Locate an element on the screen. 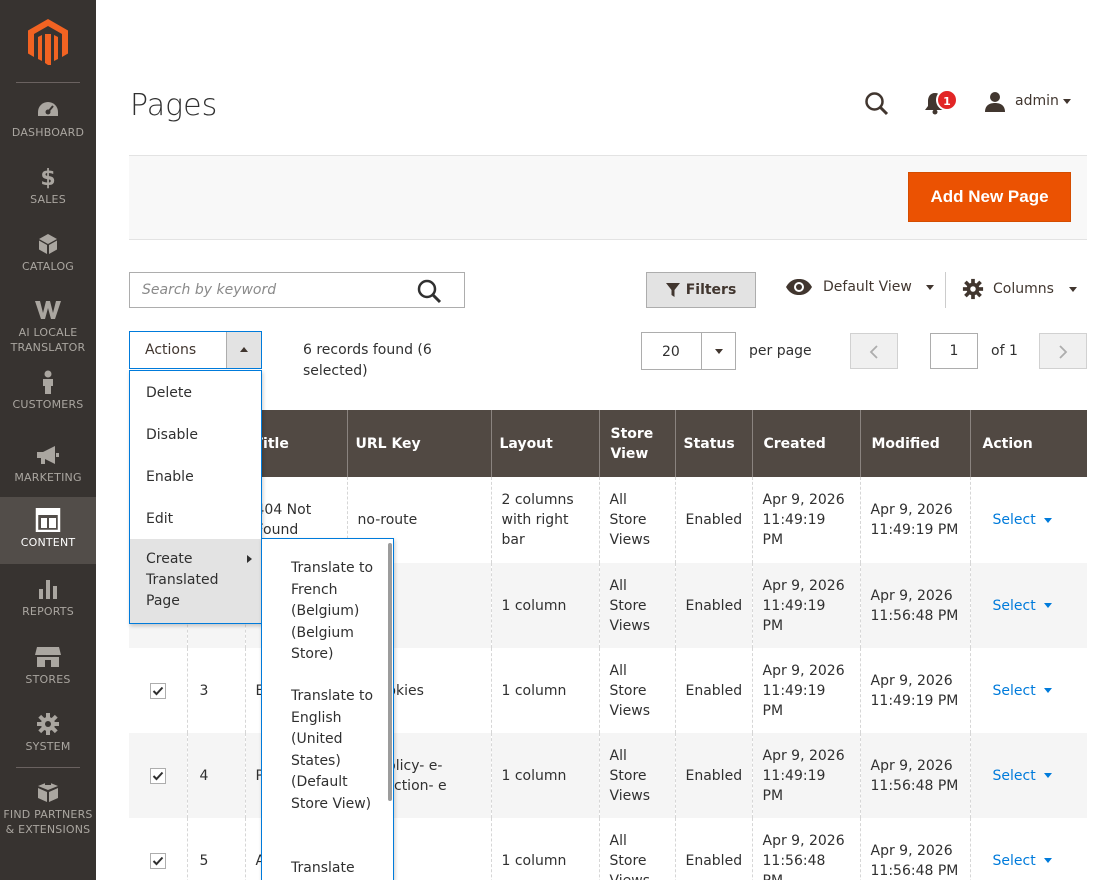 The image size is (1120, 880). person-icon is located at coordinates (48, 382).